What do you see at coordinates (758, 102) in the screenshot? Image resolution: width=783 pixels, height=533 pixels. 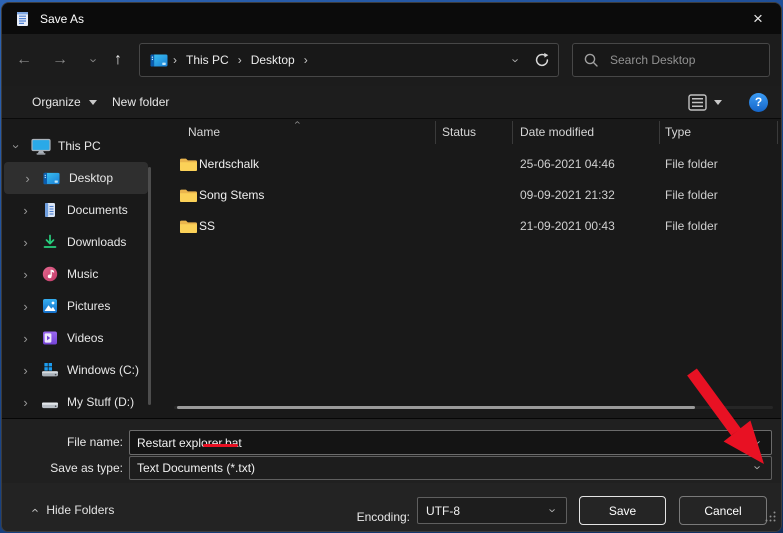 I see `help-button: ?` at bounding box center [758, 102].